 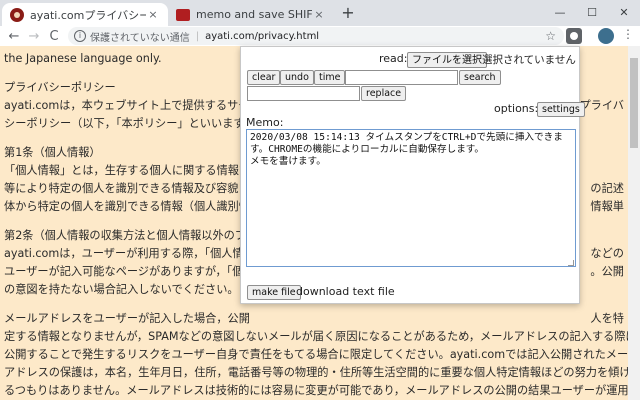 What do you see at coordinates (264, 77) in the screenshot?
I see `clear-button: clear` at bounding box center [264, 77].